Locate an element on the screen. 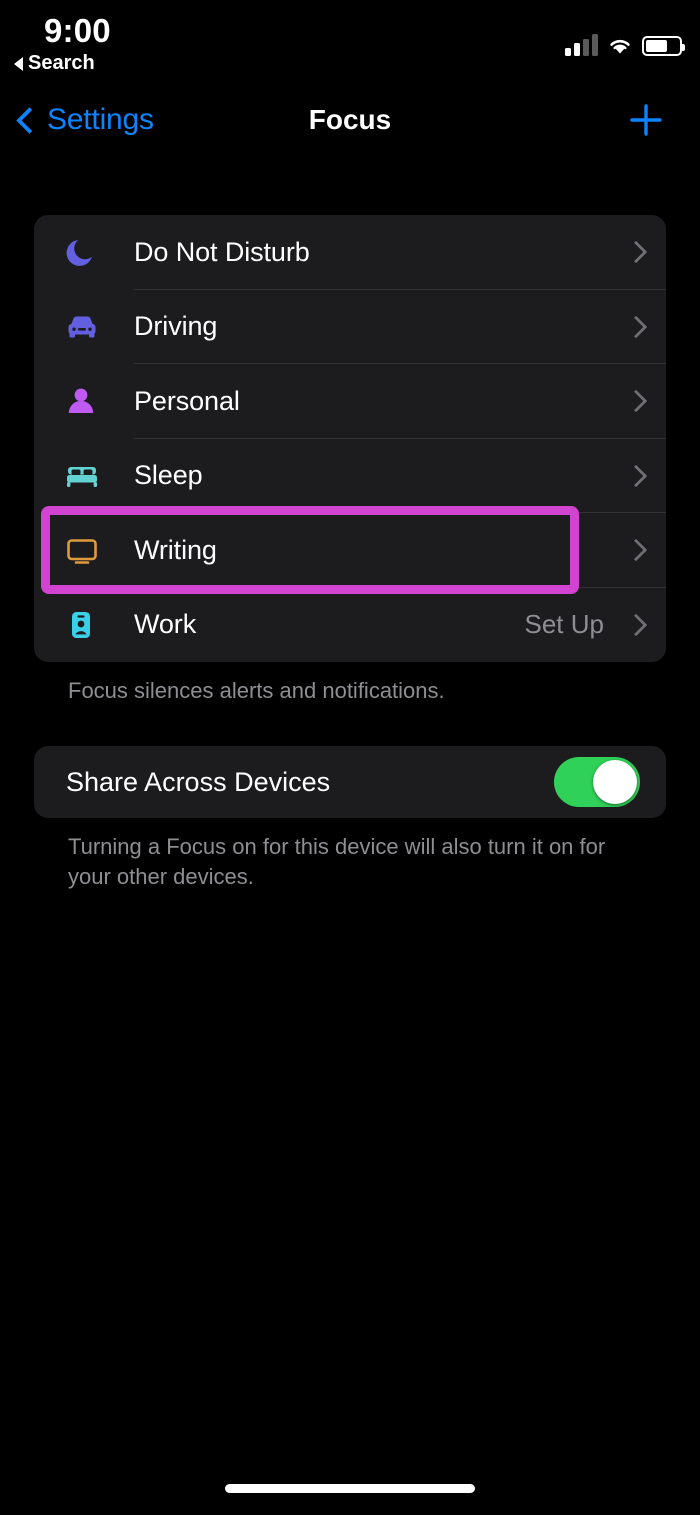 The width and height of the screenshot is (700, 1515). back-button: Settings is located at coordinates (85, 120).